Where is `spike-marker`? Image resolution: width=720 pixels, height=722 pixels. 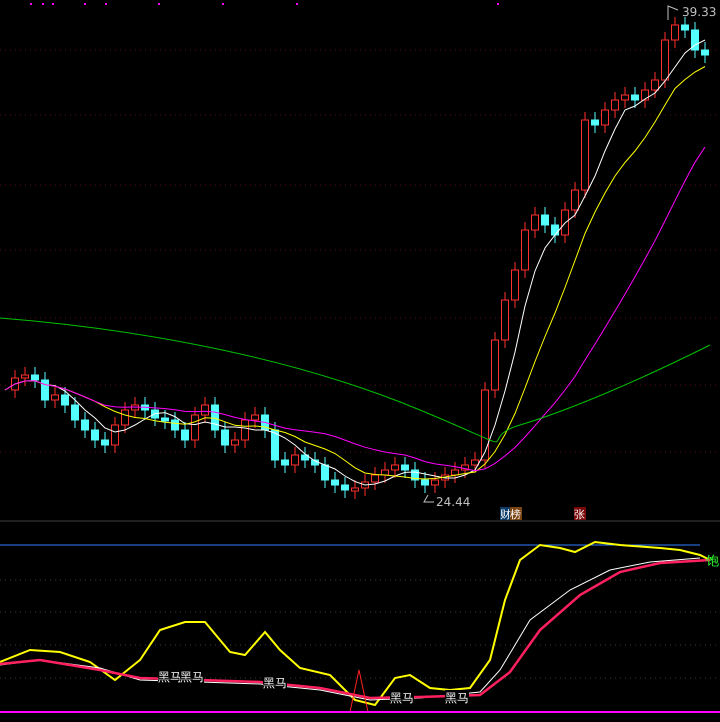 spike-marker is located at coordinates (359, 691).